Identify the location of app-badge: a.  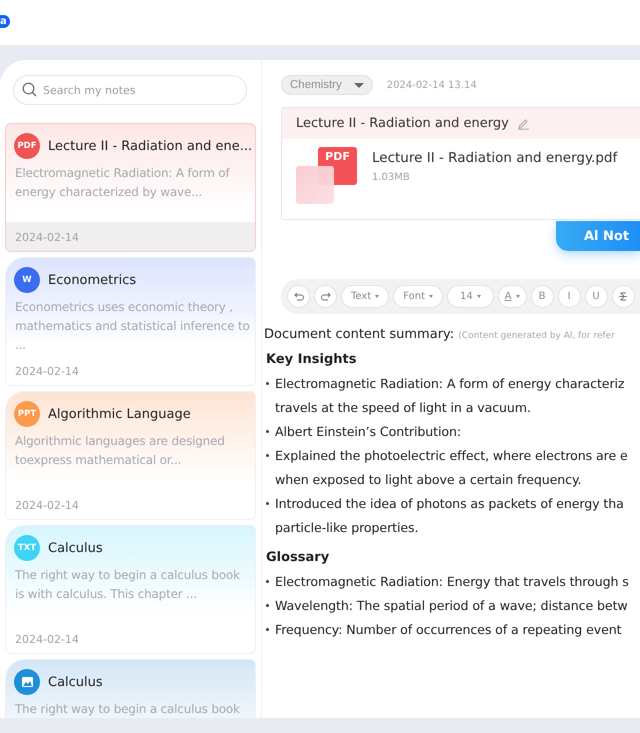
(5, 21).